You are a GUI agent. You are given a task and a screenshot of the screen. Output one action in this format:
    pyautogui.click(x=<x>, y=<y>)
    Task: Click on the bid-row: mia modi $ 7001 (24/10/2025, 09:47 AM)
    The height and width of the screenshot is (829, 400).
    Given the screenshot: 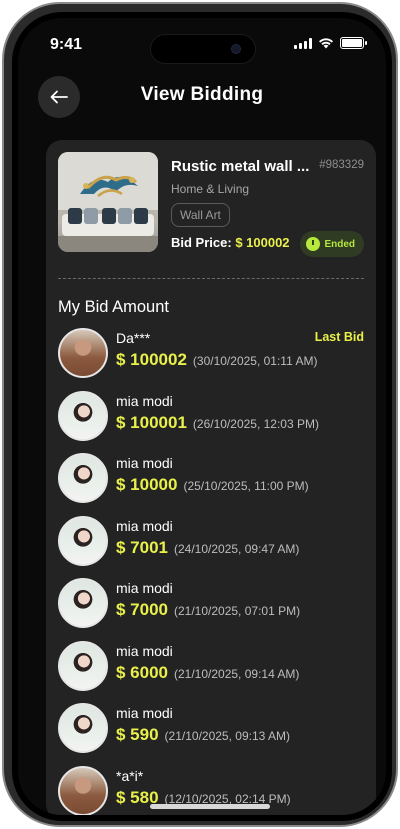 What is the action you would take?
    pyautogui.click(x=211, y=545)
    